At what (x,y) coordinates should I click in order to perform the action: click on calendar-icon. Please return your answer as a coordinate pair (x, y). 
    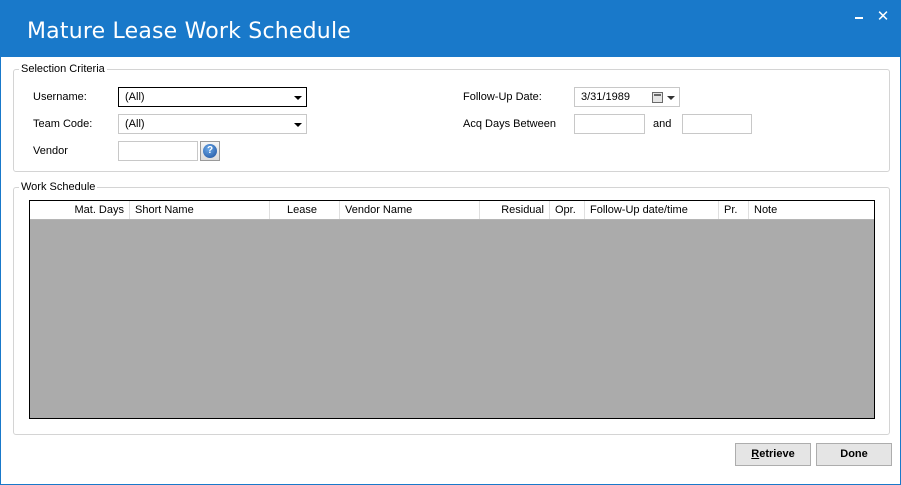
    Looking at the image, I should click on (657, 97).